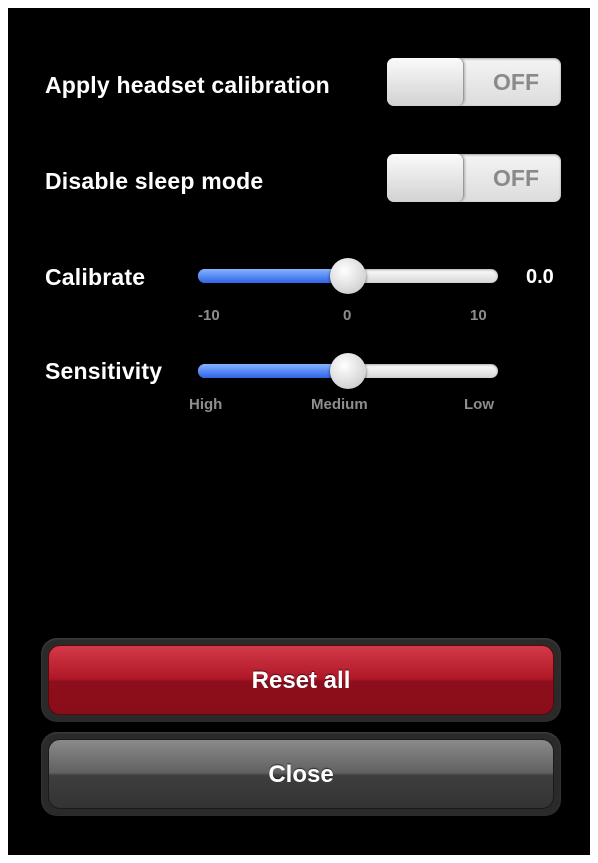 This screenshot has height=863, width=598. What do you see at coordinates (478, 315) in the screenshot?
I see `calibrate-tick-max: 10` at bounding box center [478, 315].